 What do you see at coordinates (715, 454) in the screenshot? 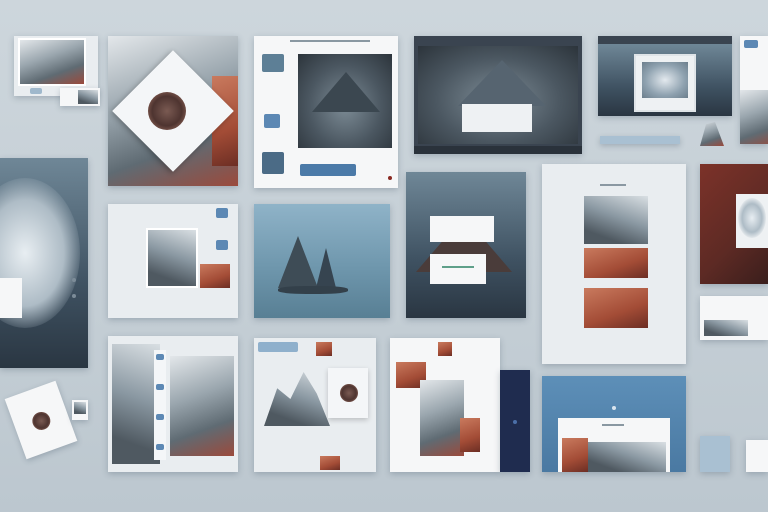
I see `tile-blue-square` at bounding box center [715, 454].